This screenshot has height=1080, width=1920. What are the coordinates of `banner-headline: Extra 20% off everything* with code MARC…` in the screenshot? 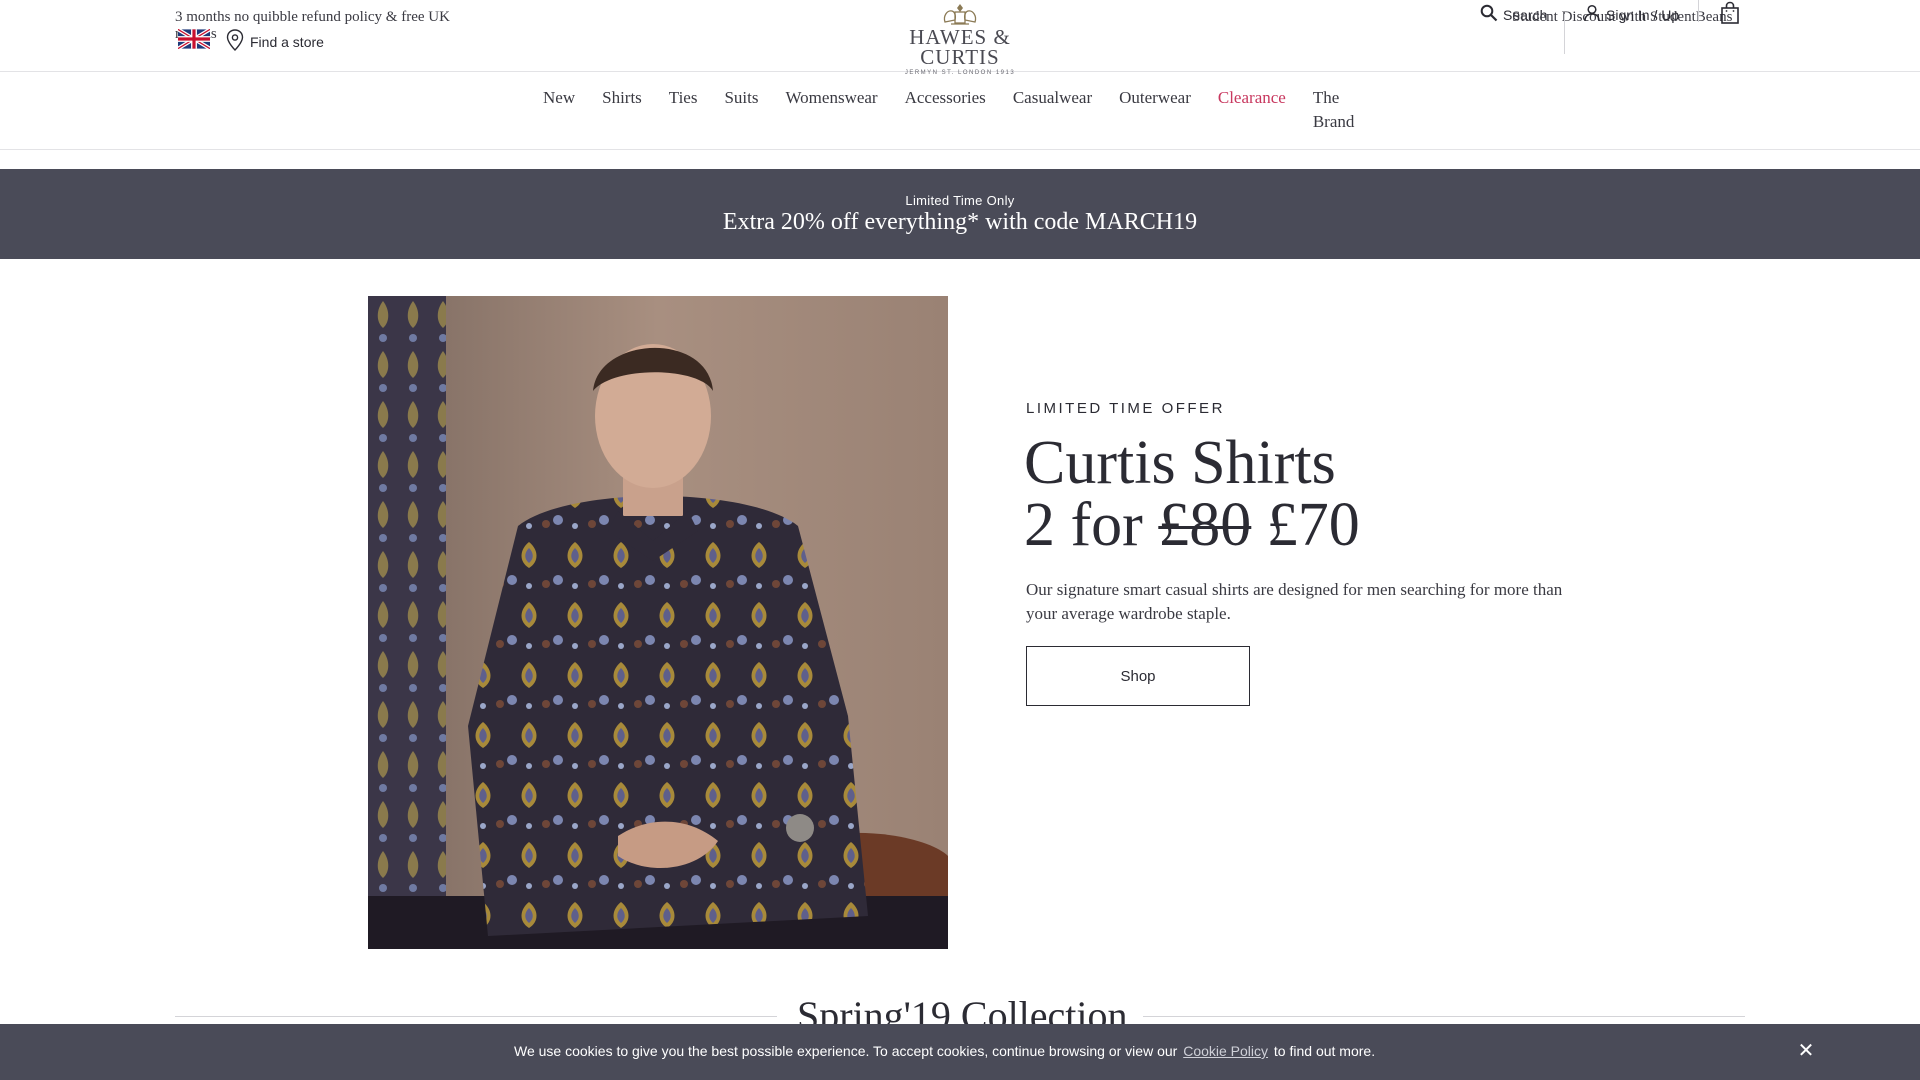 It's located at (960, 222).